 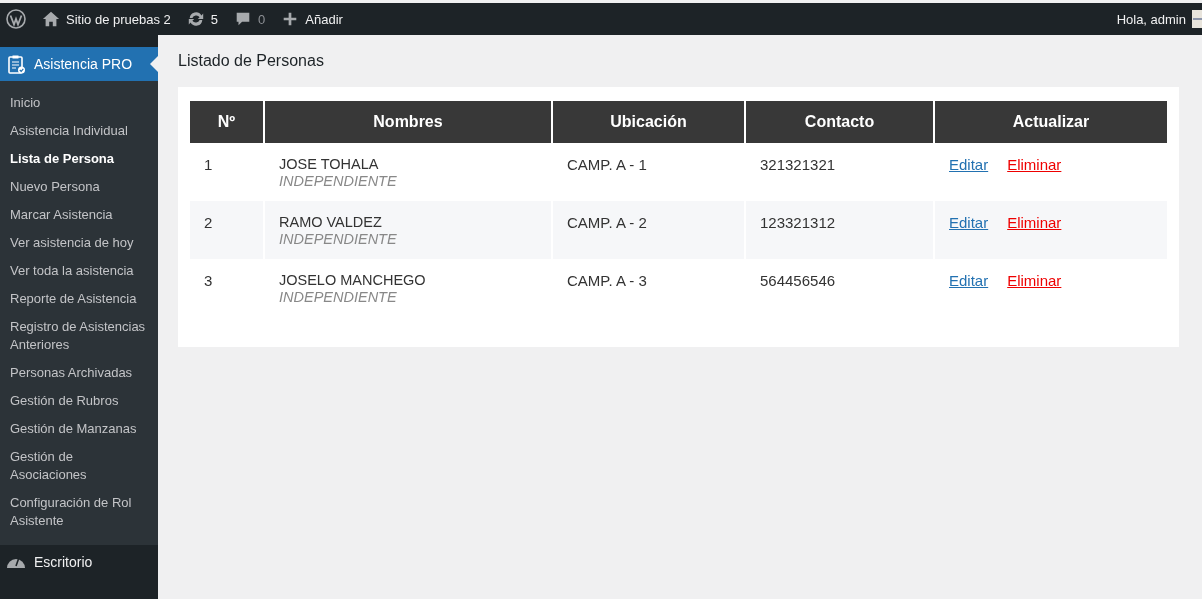 I want to click on add-new-link: Añadir, so click(x=312, y=19).